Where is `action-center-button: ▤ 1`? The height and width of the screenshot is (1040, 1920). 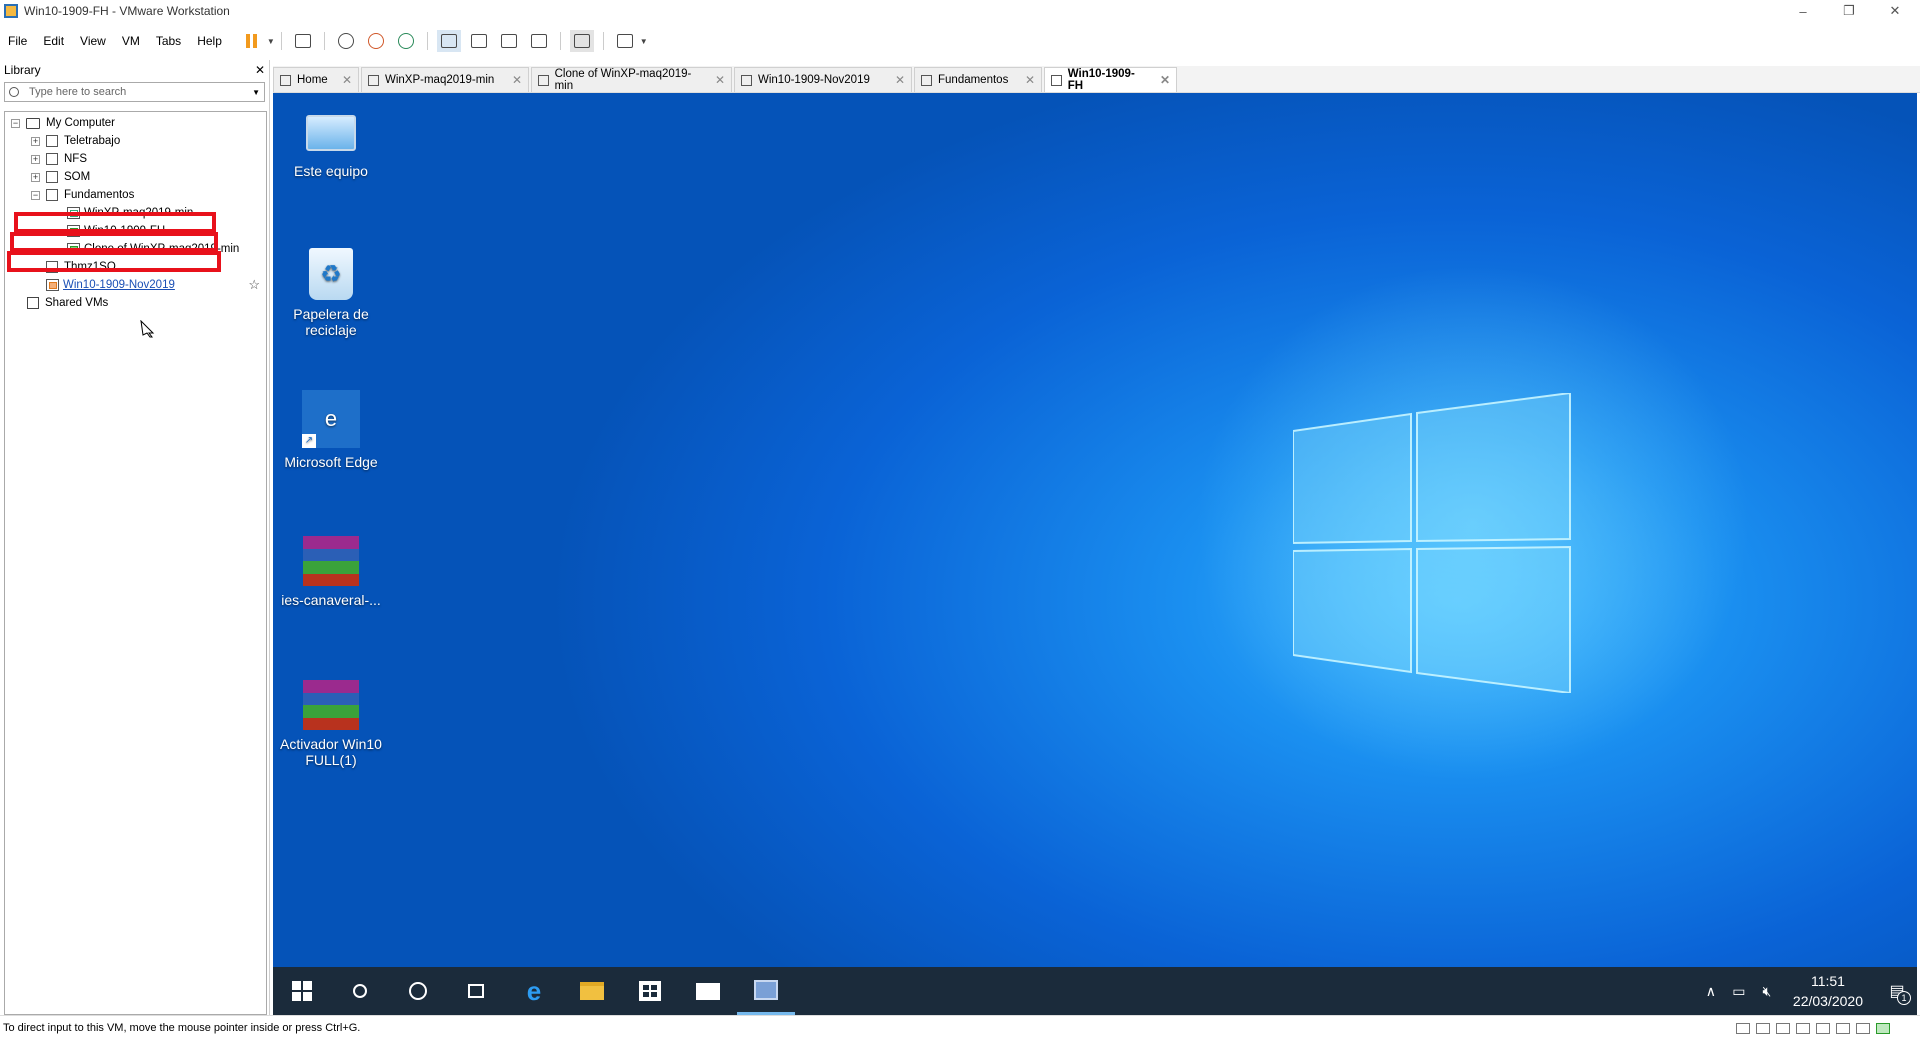
action-center-button: ▤ 1 is located at coordinates (1897, 993).